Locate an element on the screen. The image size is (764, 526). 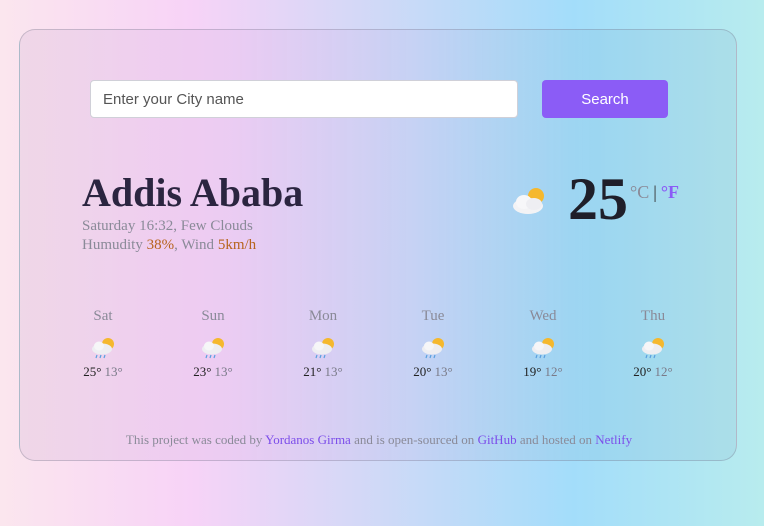
footer-text: and is open-sourced on is located at coordinates (414, 439).